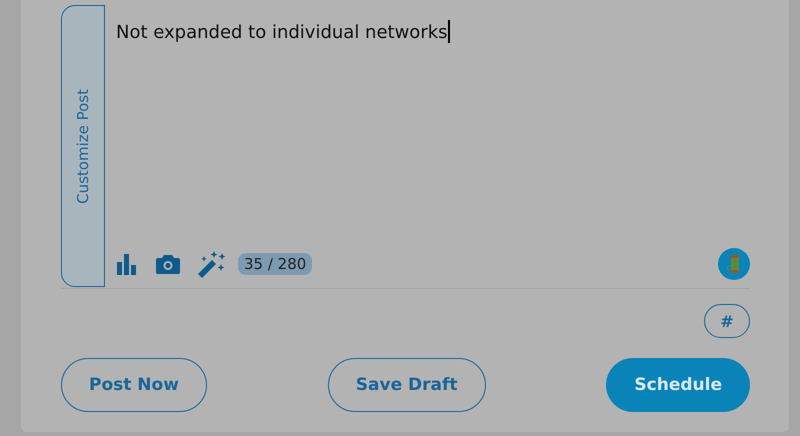 This screenshot has width=800, height=436. What do you see at coordinates (727, 321) in the screenshot?
I see `hashtag-button: #` at bounding box center [727, 321].